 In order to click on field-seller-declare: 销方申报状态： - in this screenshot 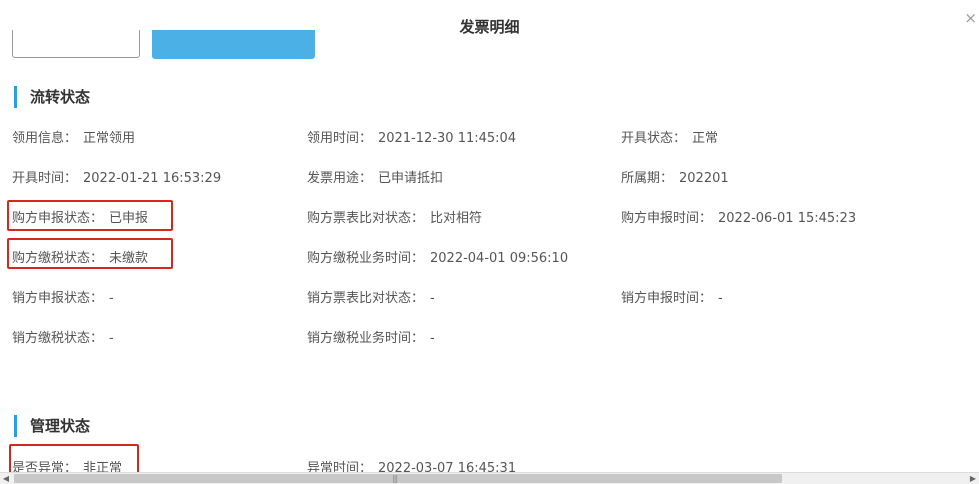, I will do `click(63, 296)`.